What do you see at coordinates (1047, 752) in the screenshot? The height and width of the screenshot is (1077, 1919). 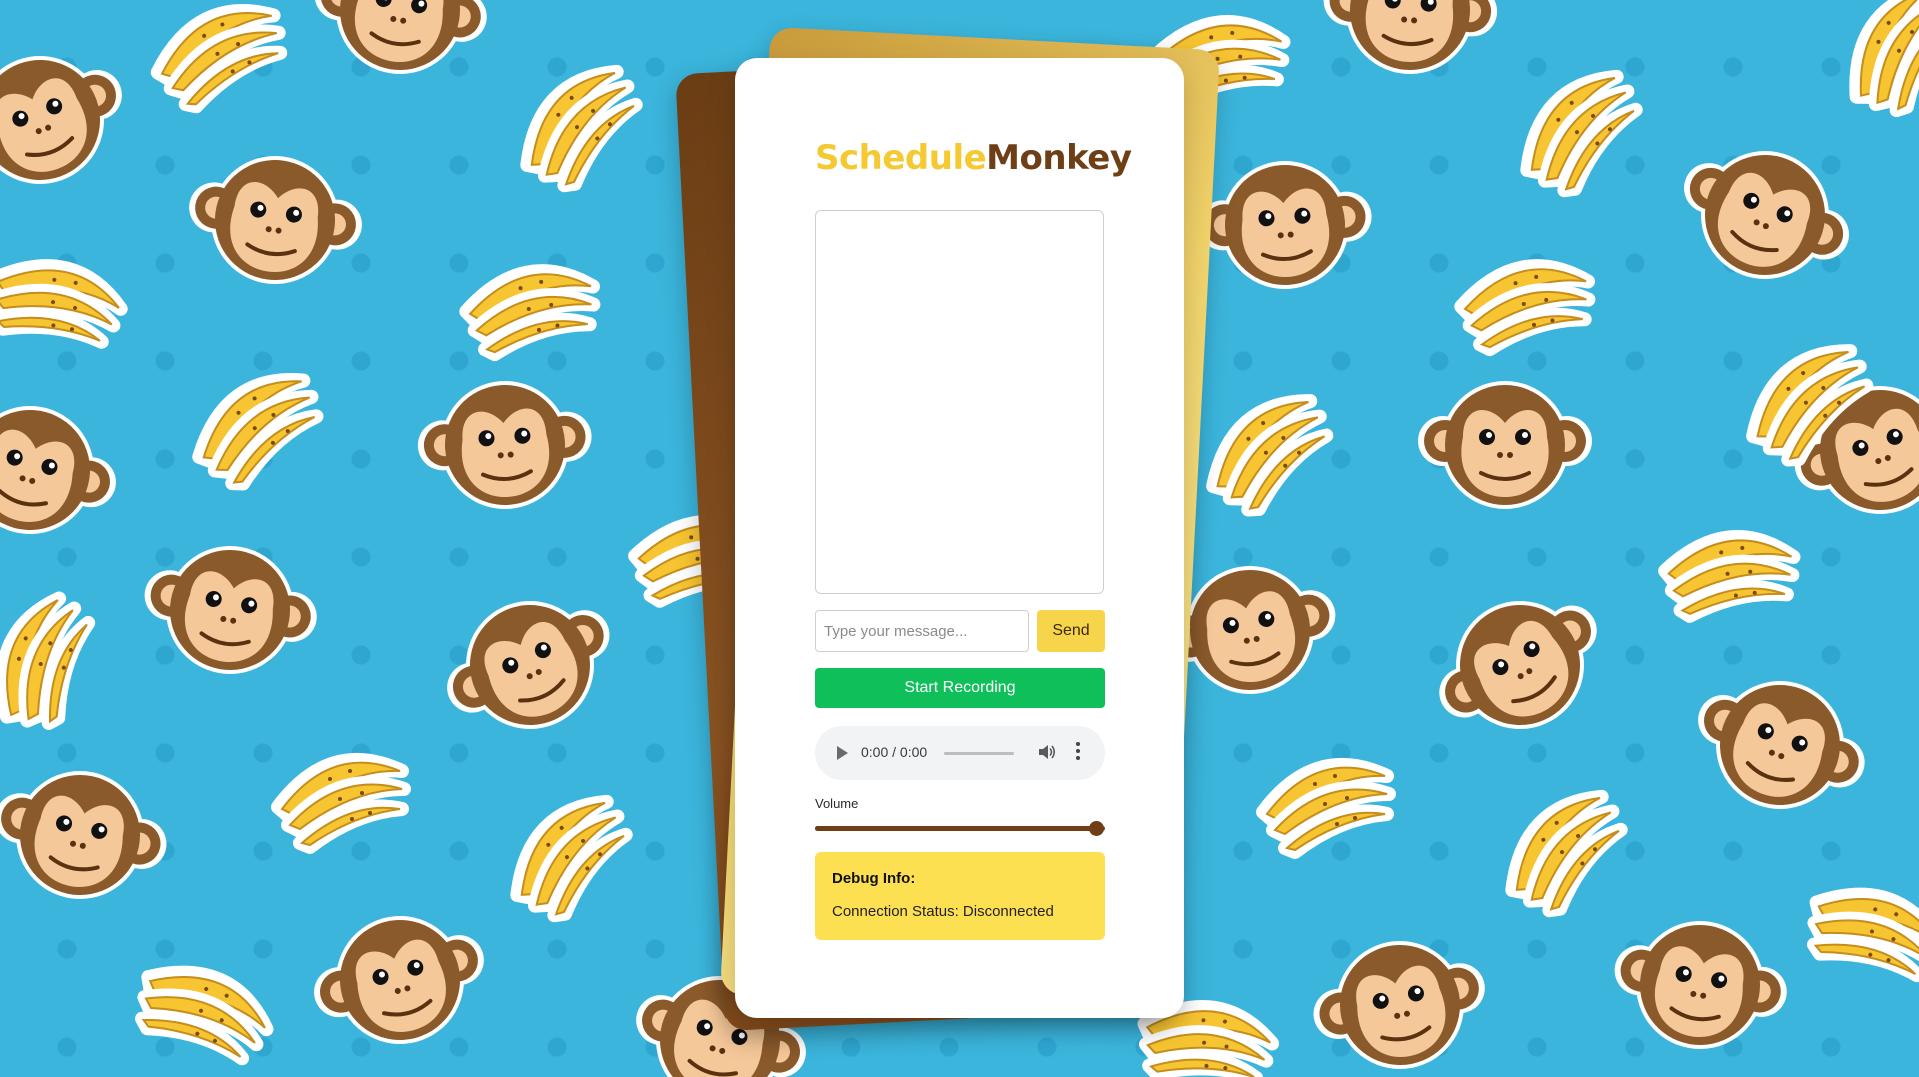 I see `volume-icon` at bounding box center [1047, 752].